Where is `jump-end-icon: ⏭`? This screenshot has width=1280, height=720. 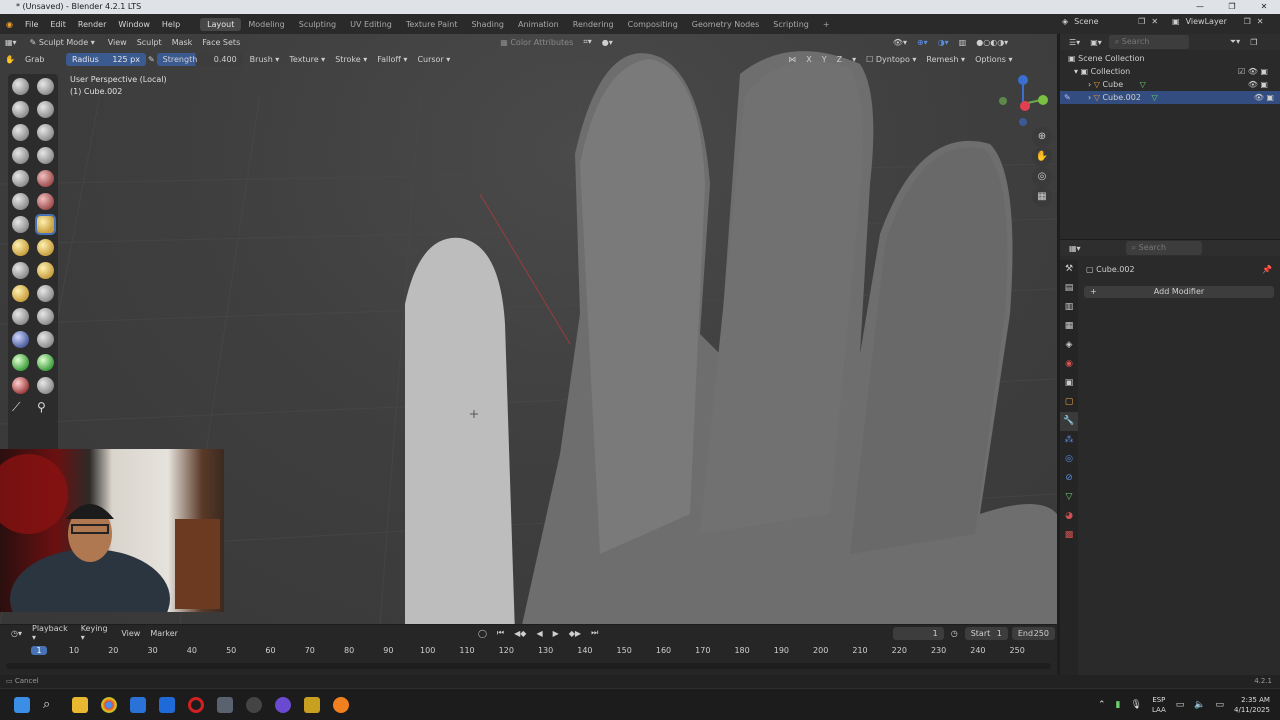
jump-end-icon: ⏭ is located at coordinates (594, 633).